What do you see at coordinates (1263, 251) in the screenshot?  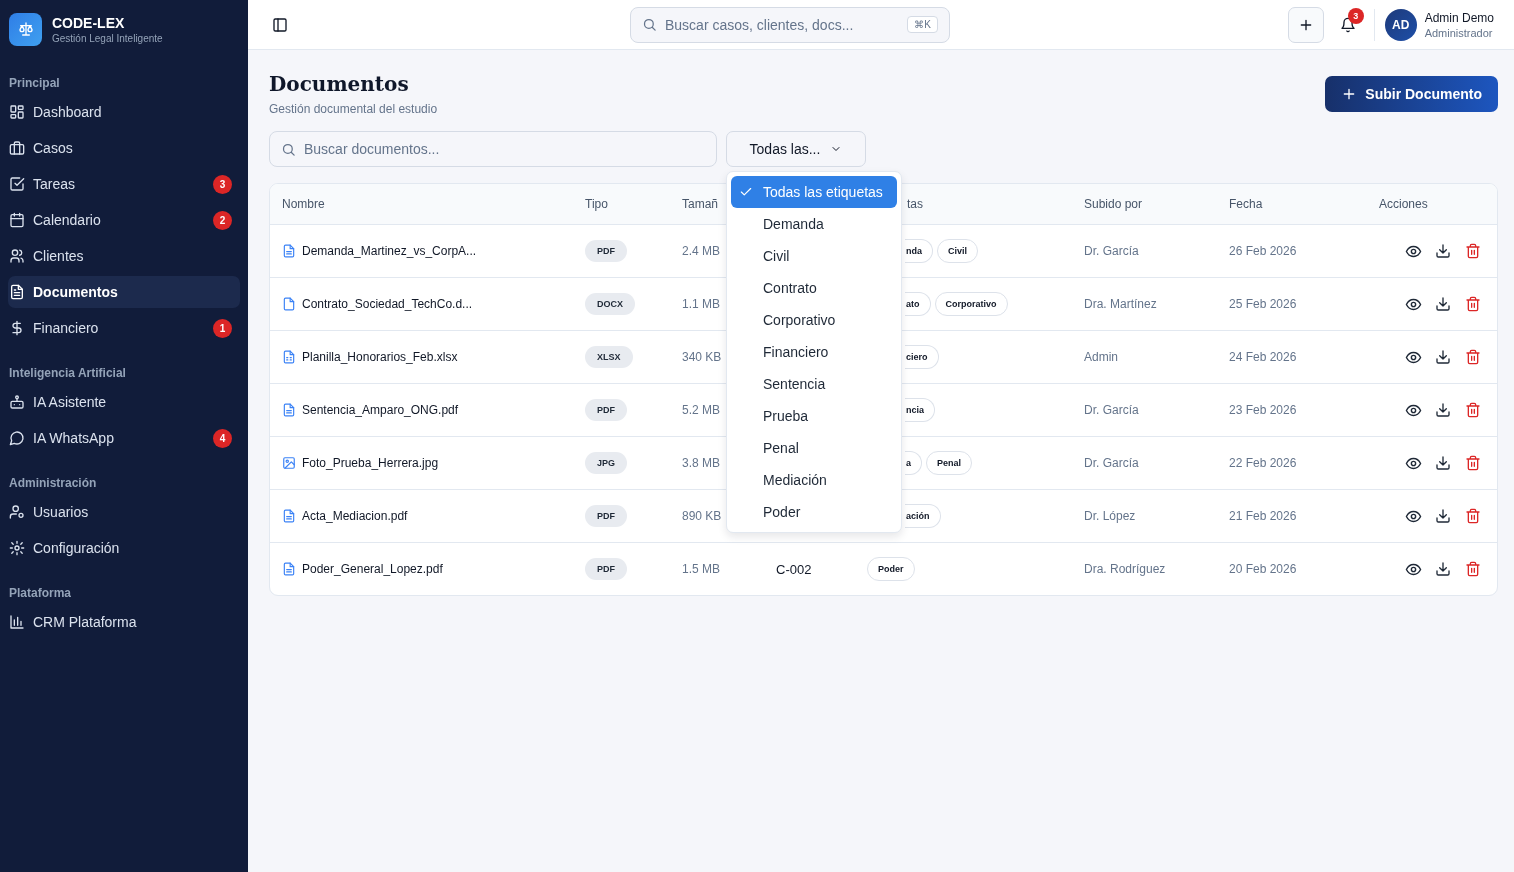 I see `upload-date: 26 Feb 2026` at bounding box center [1263, 251].